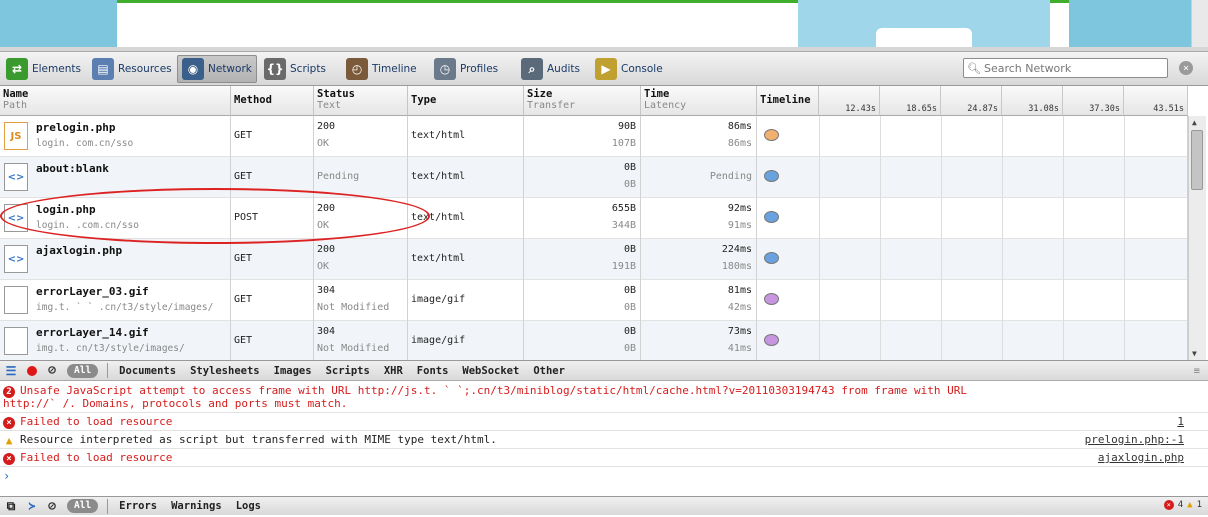 This screenshot has height=517, width=1208. What do you see at coordinates (1134, 439) in the screenshot?
I see `message-source-link: prelogin.php:-1` at bounding box center [1134, 439].